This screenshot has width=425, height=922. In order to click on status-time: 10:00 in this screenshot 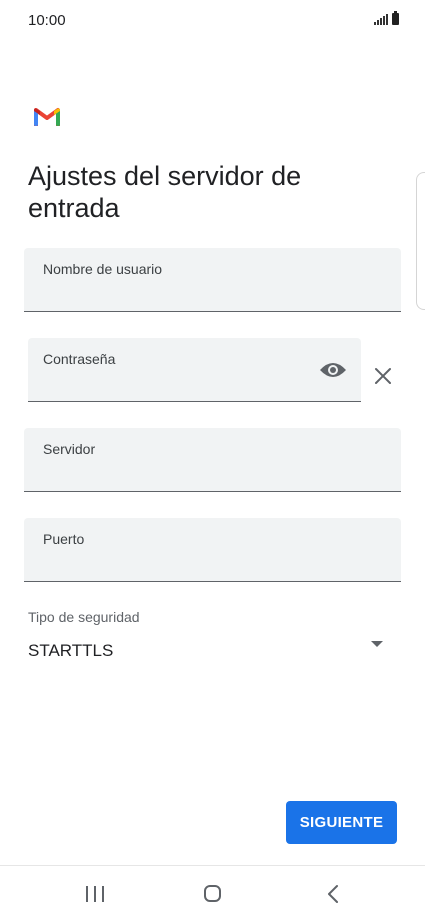, I will do `click(47, 20)`.